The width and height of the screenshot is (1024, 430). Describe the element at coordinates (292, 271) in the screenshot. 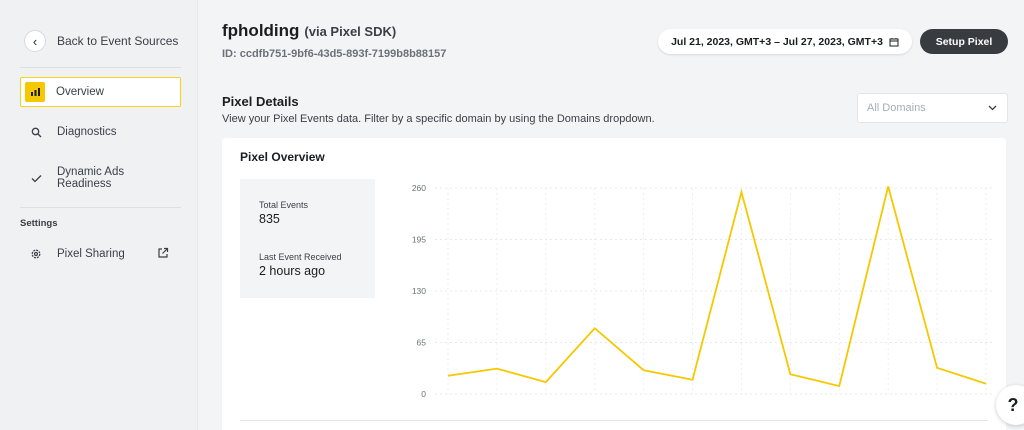

I see `last-event-value: 2 hours ago` at that location.